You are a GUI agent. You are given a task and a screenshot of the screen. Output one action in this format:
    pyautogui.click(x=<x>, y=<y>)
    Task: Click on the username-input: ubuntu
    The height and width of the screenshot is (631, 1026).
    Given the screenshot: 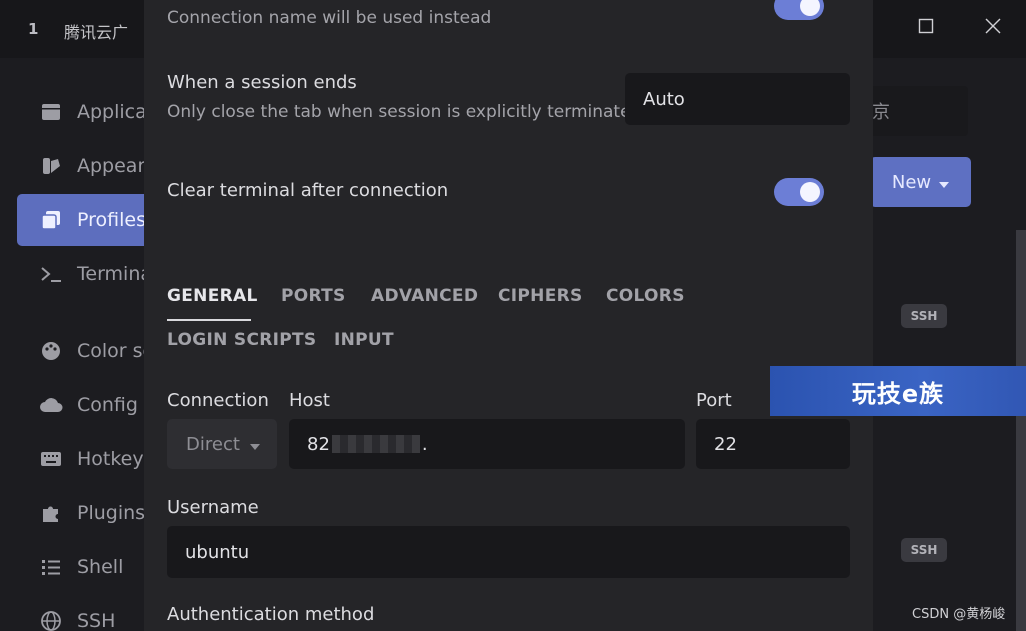 What is the action you would take?
    pyautogui.click(x=508, y=552)
    